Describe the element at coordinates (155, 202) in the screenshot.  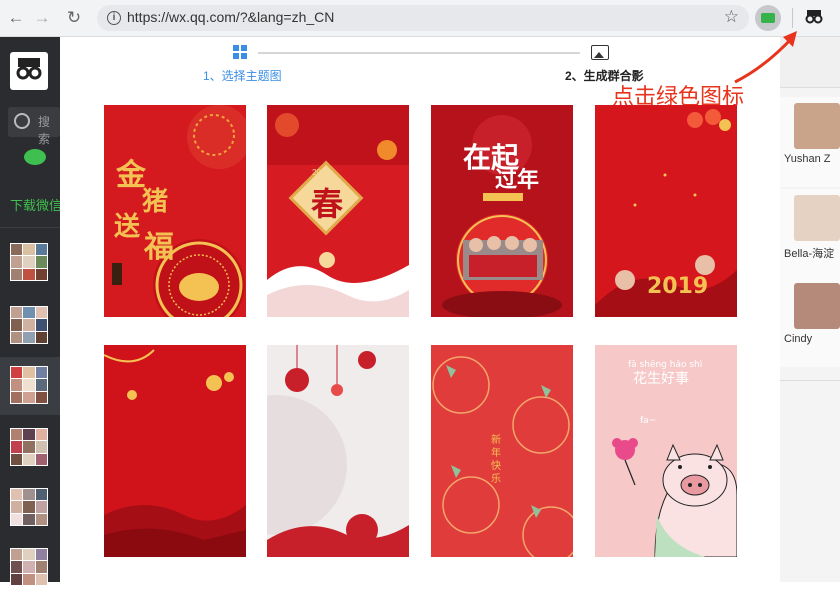
I see `svg-text: 猪` at that location.